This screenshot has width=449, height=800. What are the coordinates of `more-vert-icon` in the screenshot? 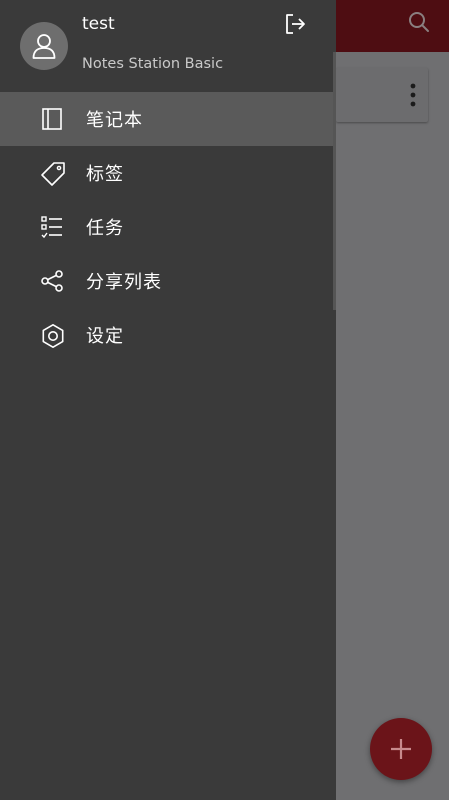 It's located at (413, 95).